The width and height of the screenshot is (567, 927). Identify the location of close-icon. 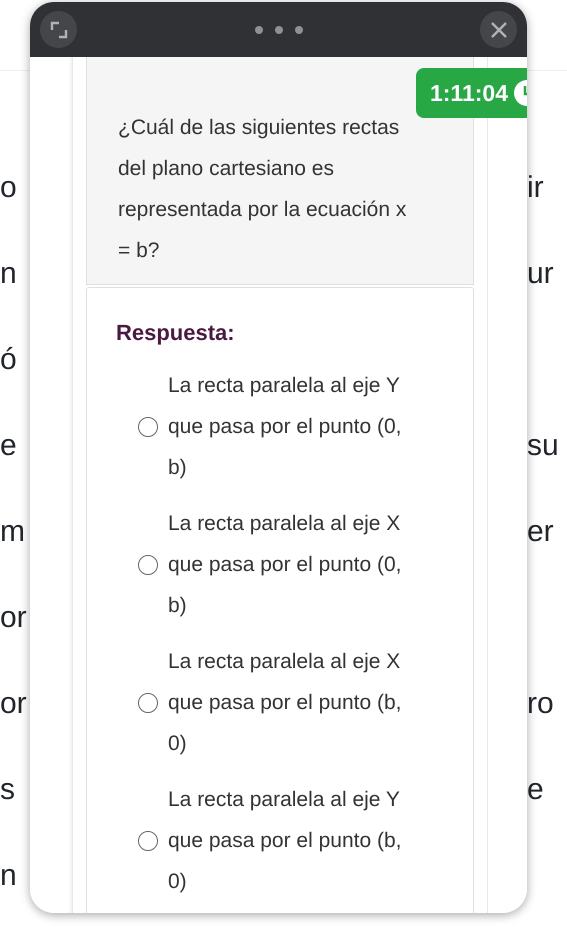
(499, 29).